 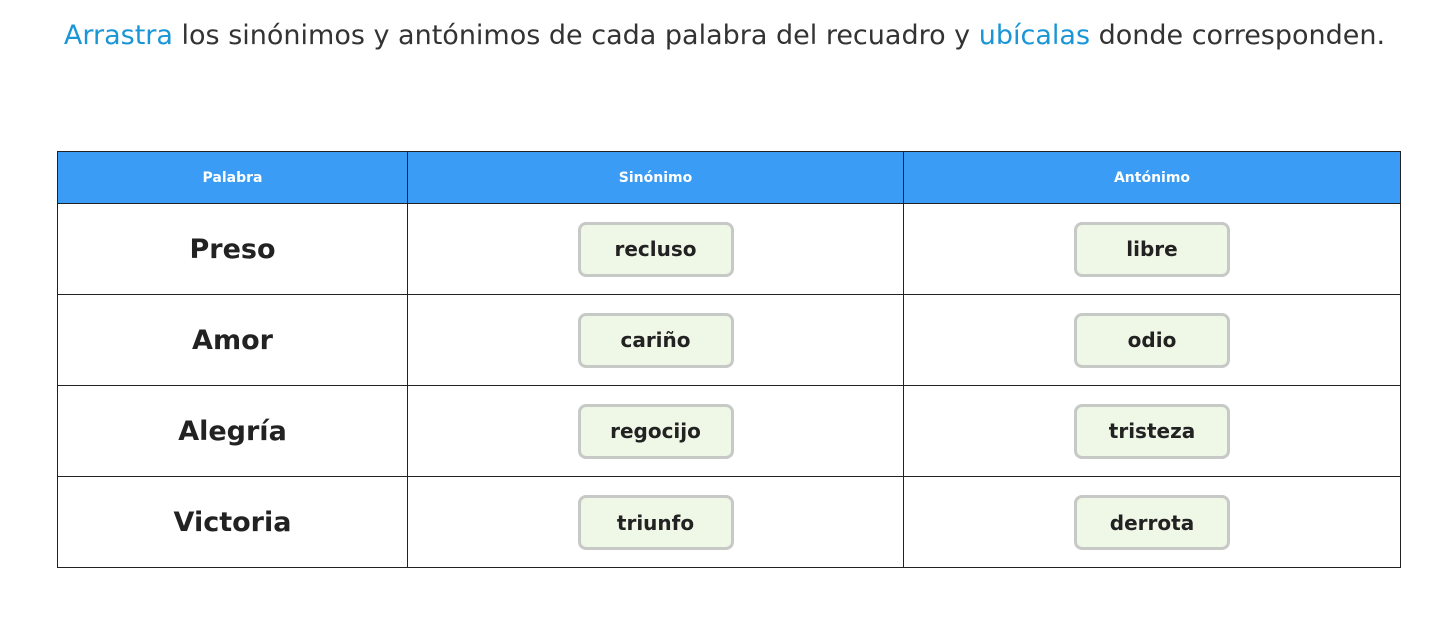 I want to click on antonym-drop-zone: tristeza, so click(x=1152, y=431).